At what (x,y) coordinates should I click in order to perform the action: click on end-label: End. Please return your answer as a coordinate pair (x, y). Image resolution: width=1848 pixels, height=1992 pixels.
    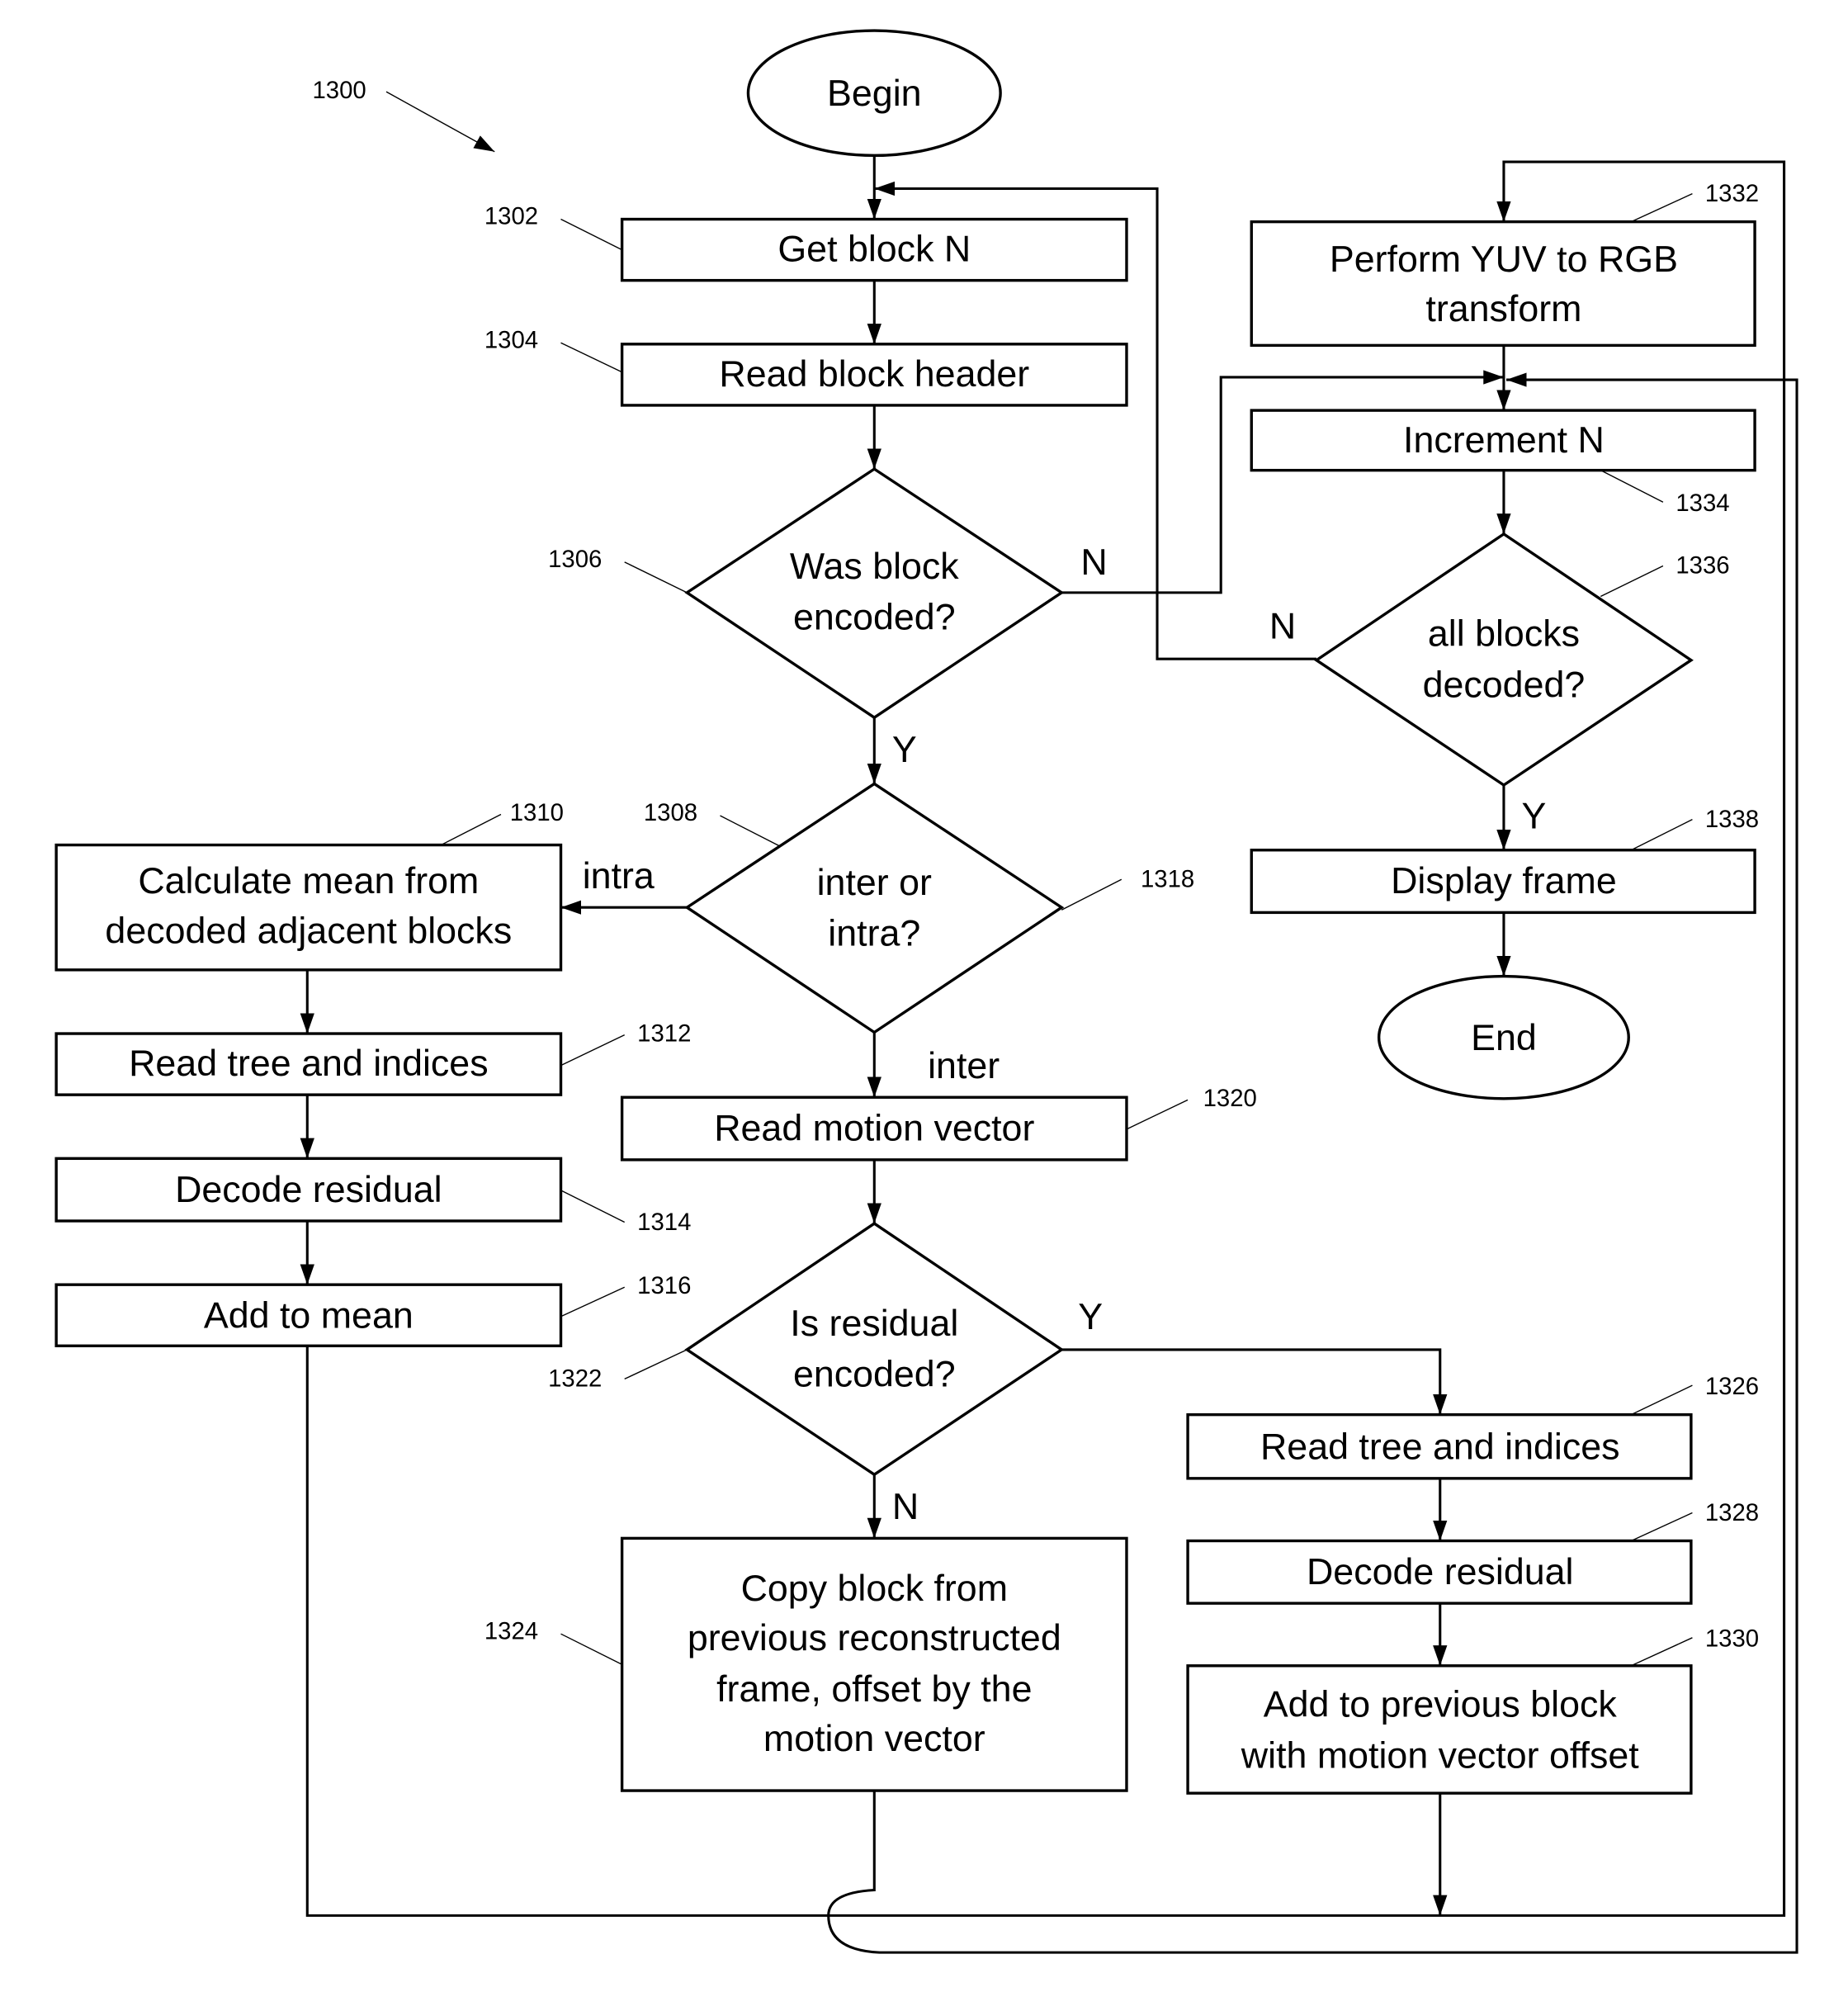
    Looking at the image, I should click on (1504, 1037).